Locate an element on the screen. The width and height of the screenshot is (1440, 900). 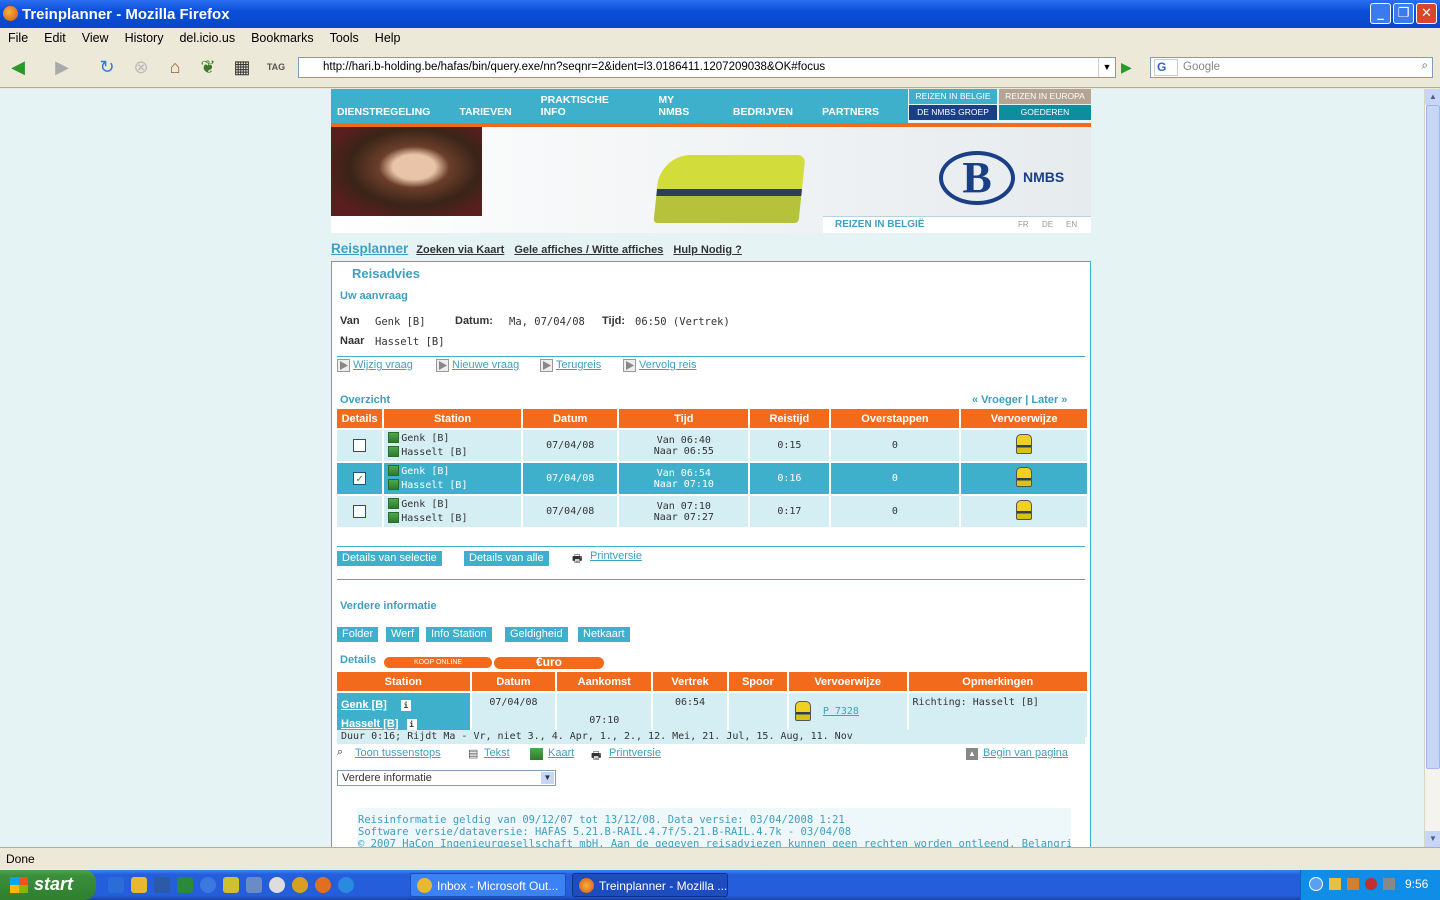
scroll-up-icon: ▲ is located at coordinates (1432, 97).